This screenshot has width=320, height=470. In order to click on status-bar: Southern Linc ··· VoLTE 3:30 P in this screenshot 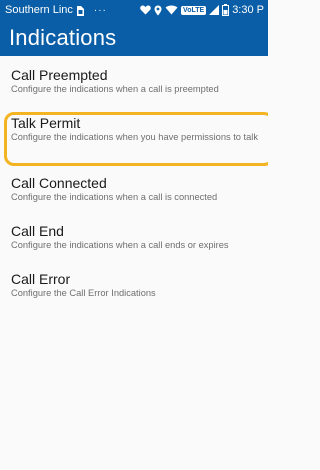, I will do `click(134, 10)`.